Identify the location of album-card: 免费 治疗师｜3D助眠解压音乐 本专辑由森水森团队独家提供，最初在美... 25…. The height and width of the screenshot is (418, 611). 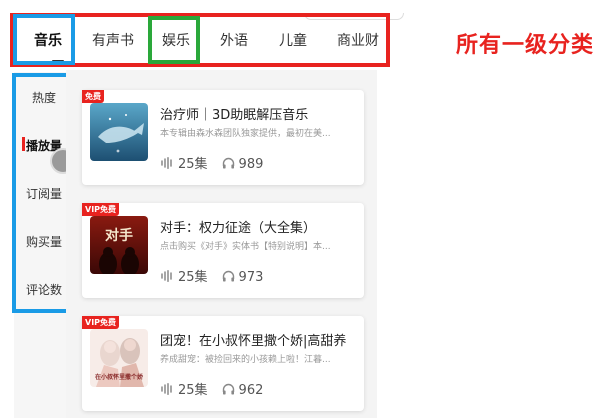
(223, 137).